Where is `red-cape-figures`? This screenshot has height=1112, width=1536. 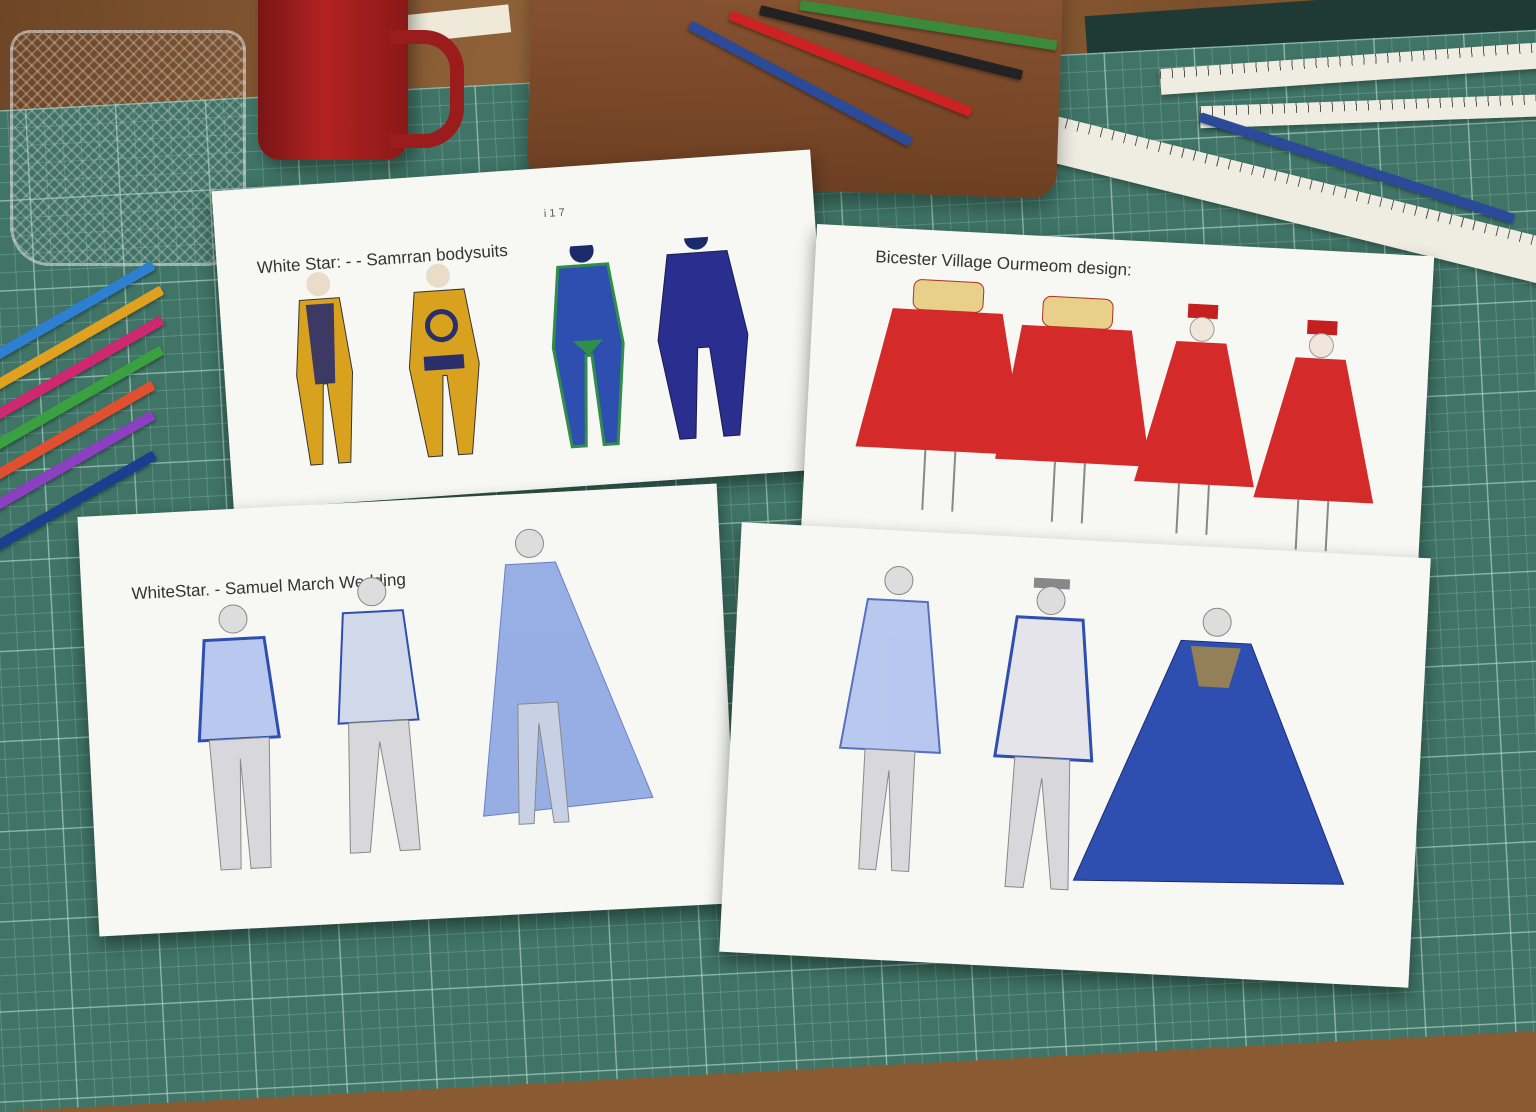
red-cape-figures is located at coordinates (1114, 415).